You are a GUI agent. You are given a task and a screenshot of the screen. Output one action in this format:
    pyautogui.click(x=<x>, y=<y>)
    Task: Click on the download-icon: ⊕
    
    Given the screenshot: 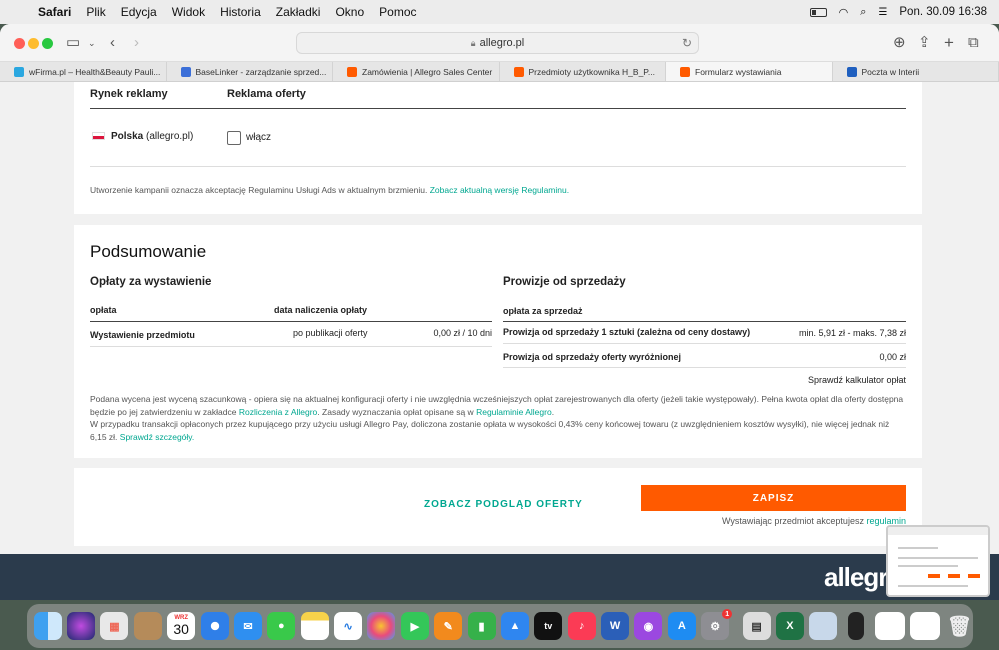 What is the action you would take?
    pyautogui.click(x=899, y=43)
    